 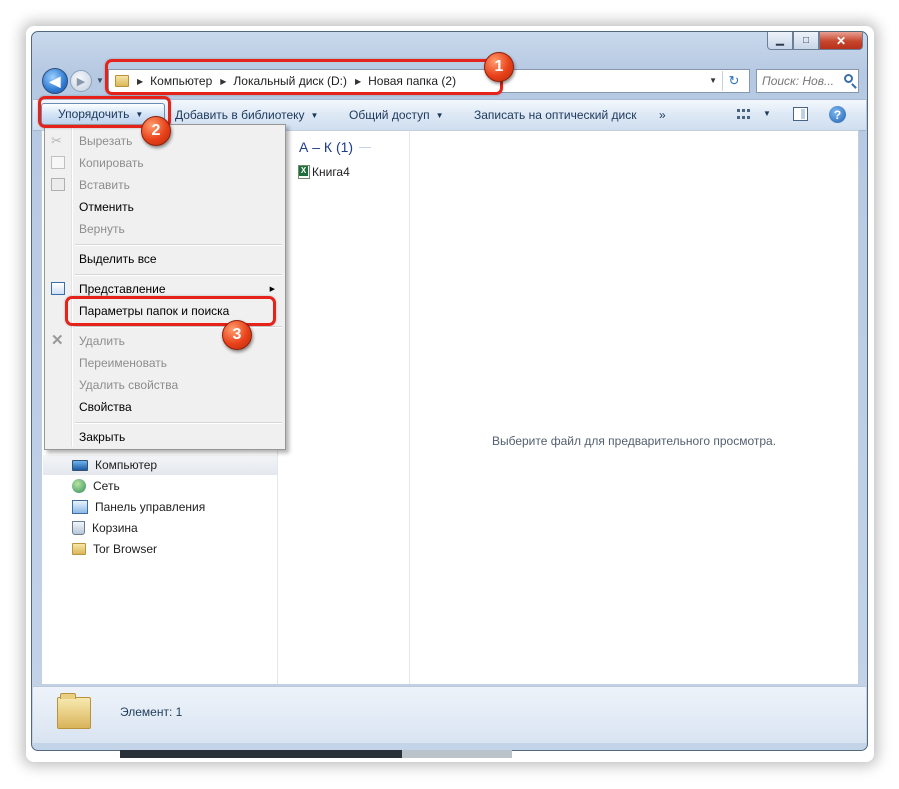 What do you see at coordinates (128, 385) in the screenshot?
I see `menu-item-remove-properties: Удалить свойства` at bounding box center [128, 385].